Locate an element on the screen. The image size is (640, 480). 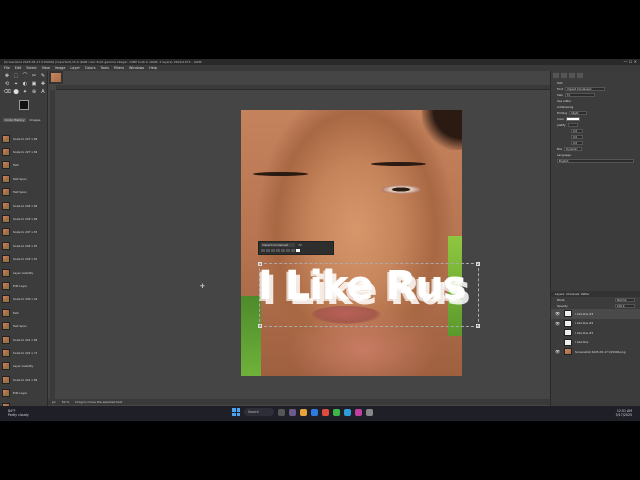
menu-help: Help is located at coordinates (153, 68).